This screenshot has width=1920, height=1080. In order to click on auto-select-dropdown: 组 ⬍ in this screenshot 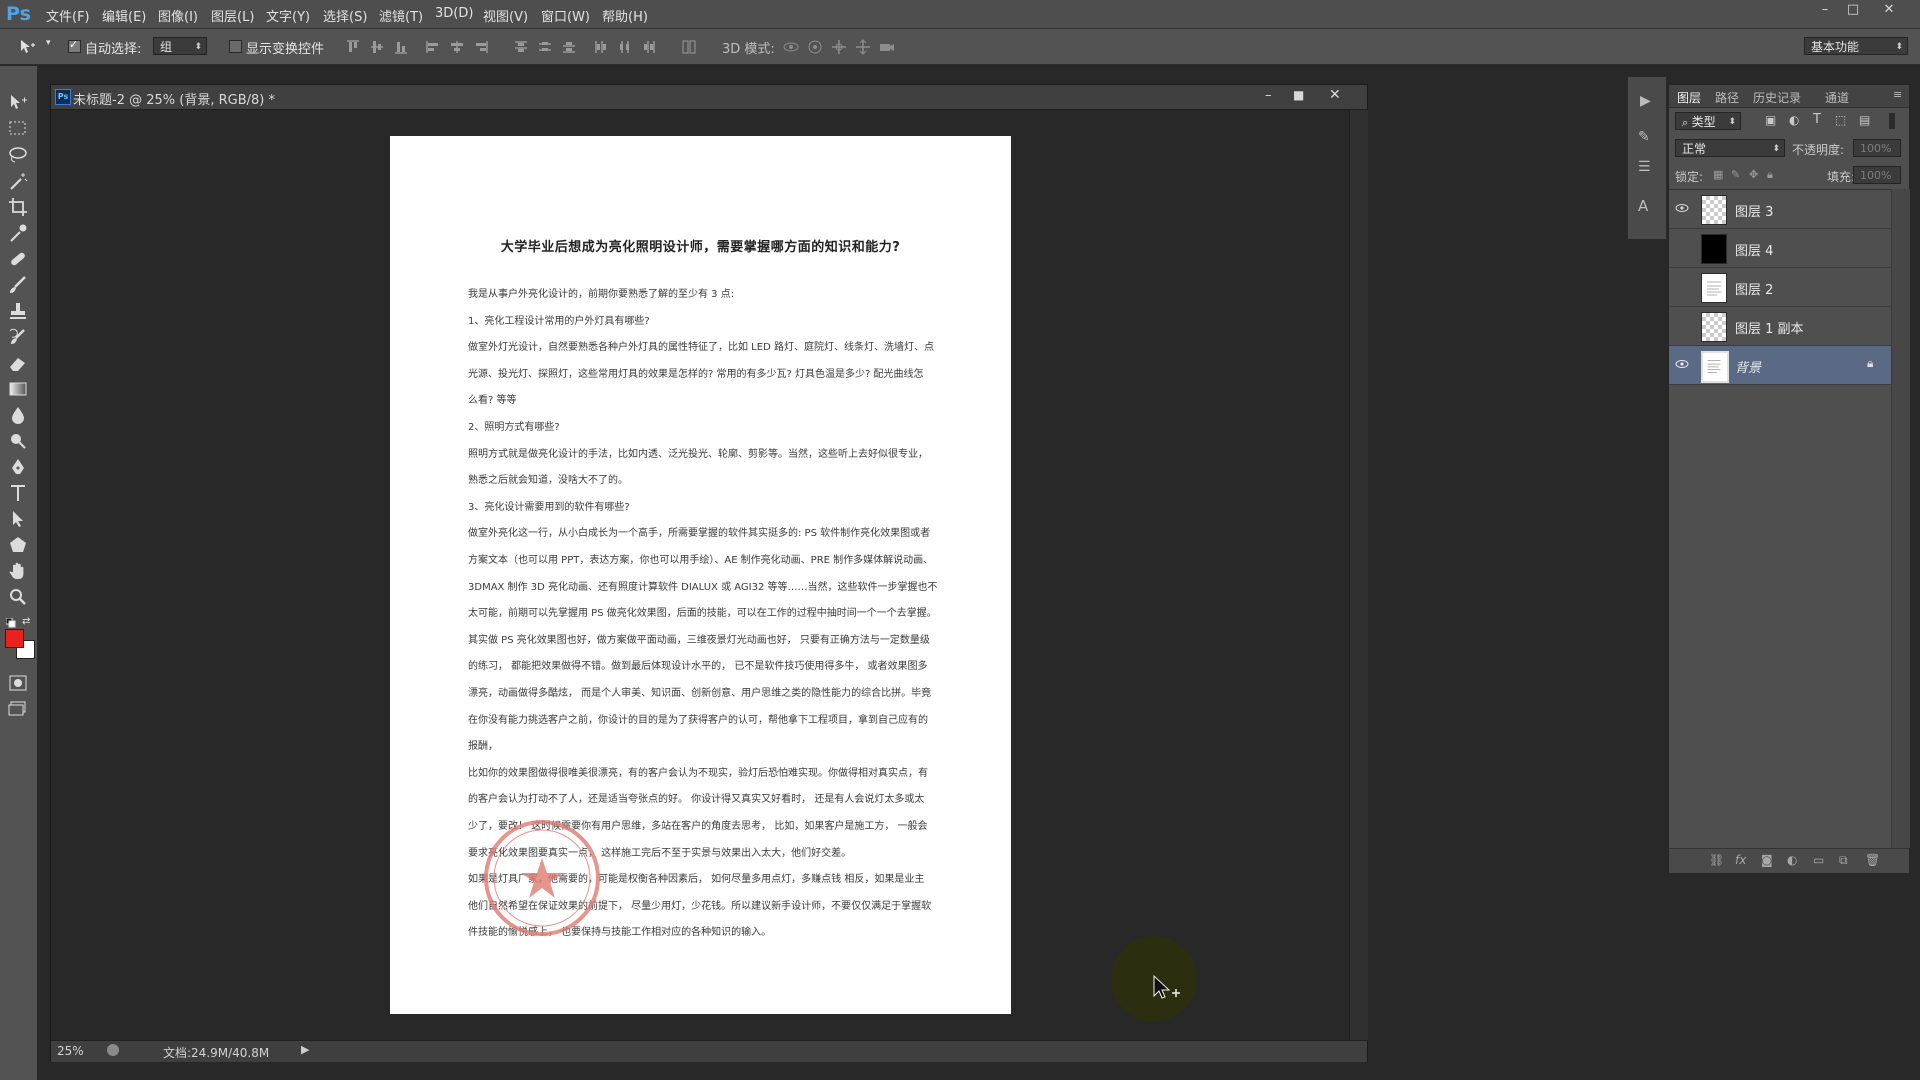, I will do `click(180, 46)`.